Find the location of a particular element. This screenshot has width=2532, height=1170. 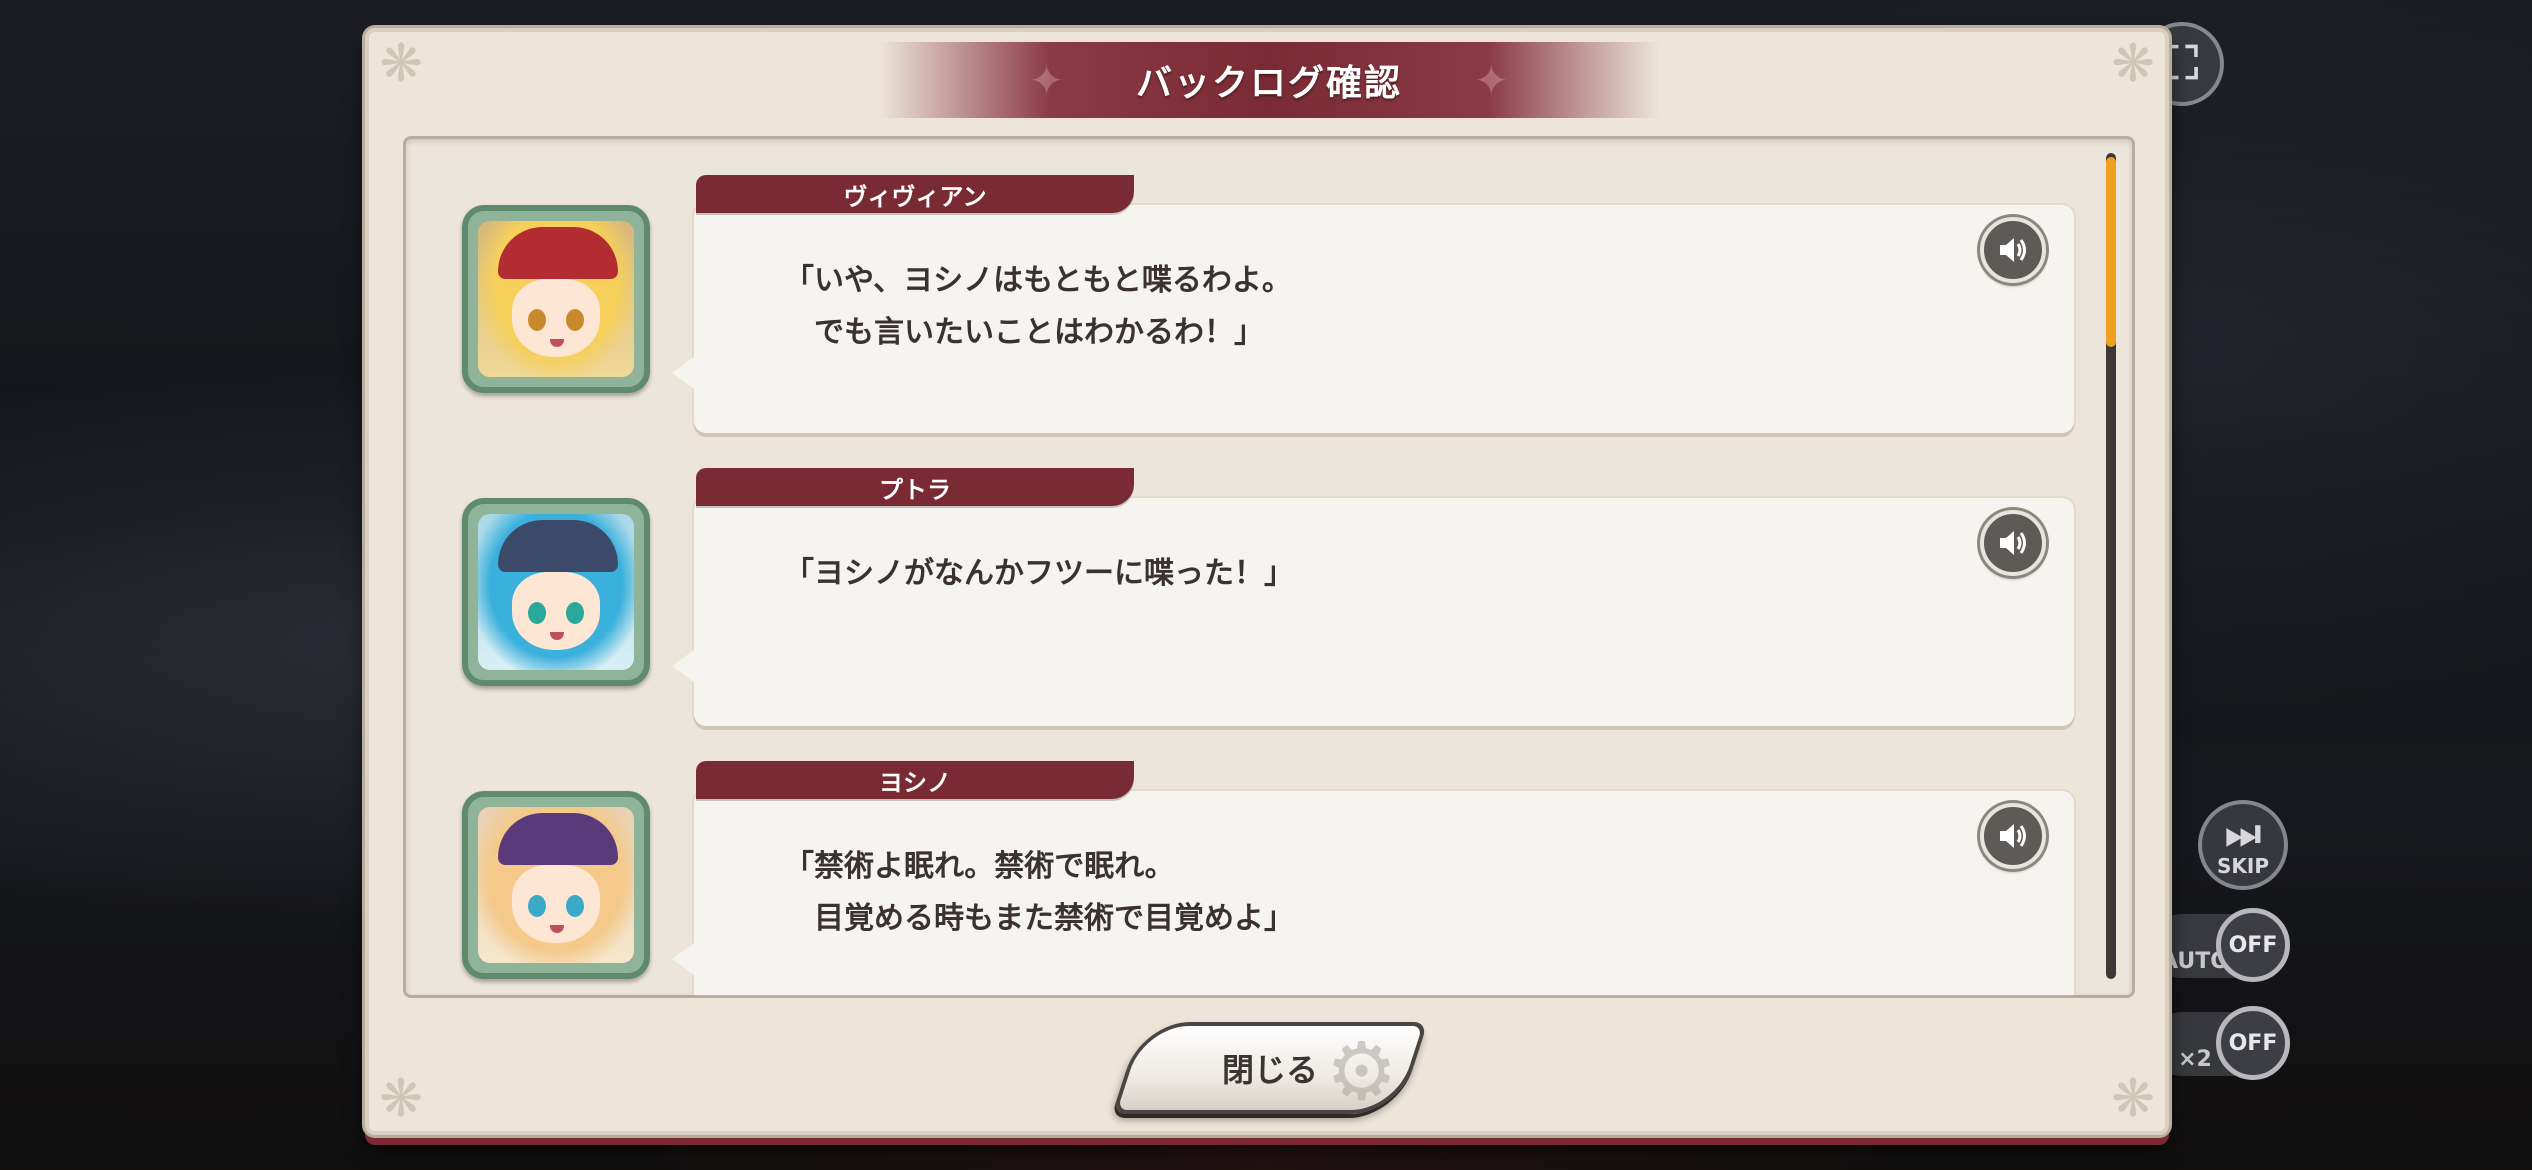

speed-state: OFF is located at coordinates (2253, 1043).